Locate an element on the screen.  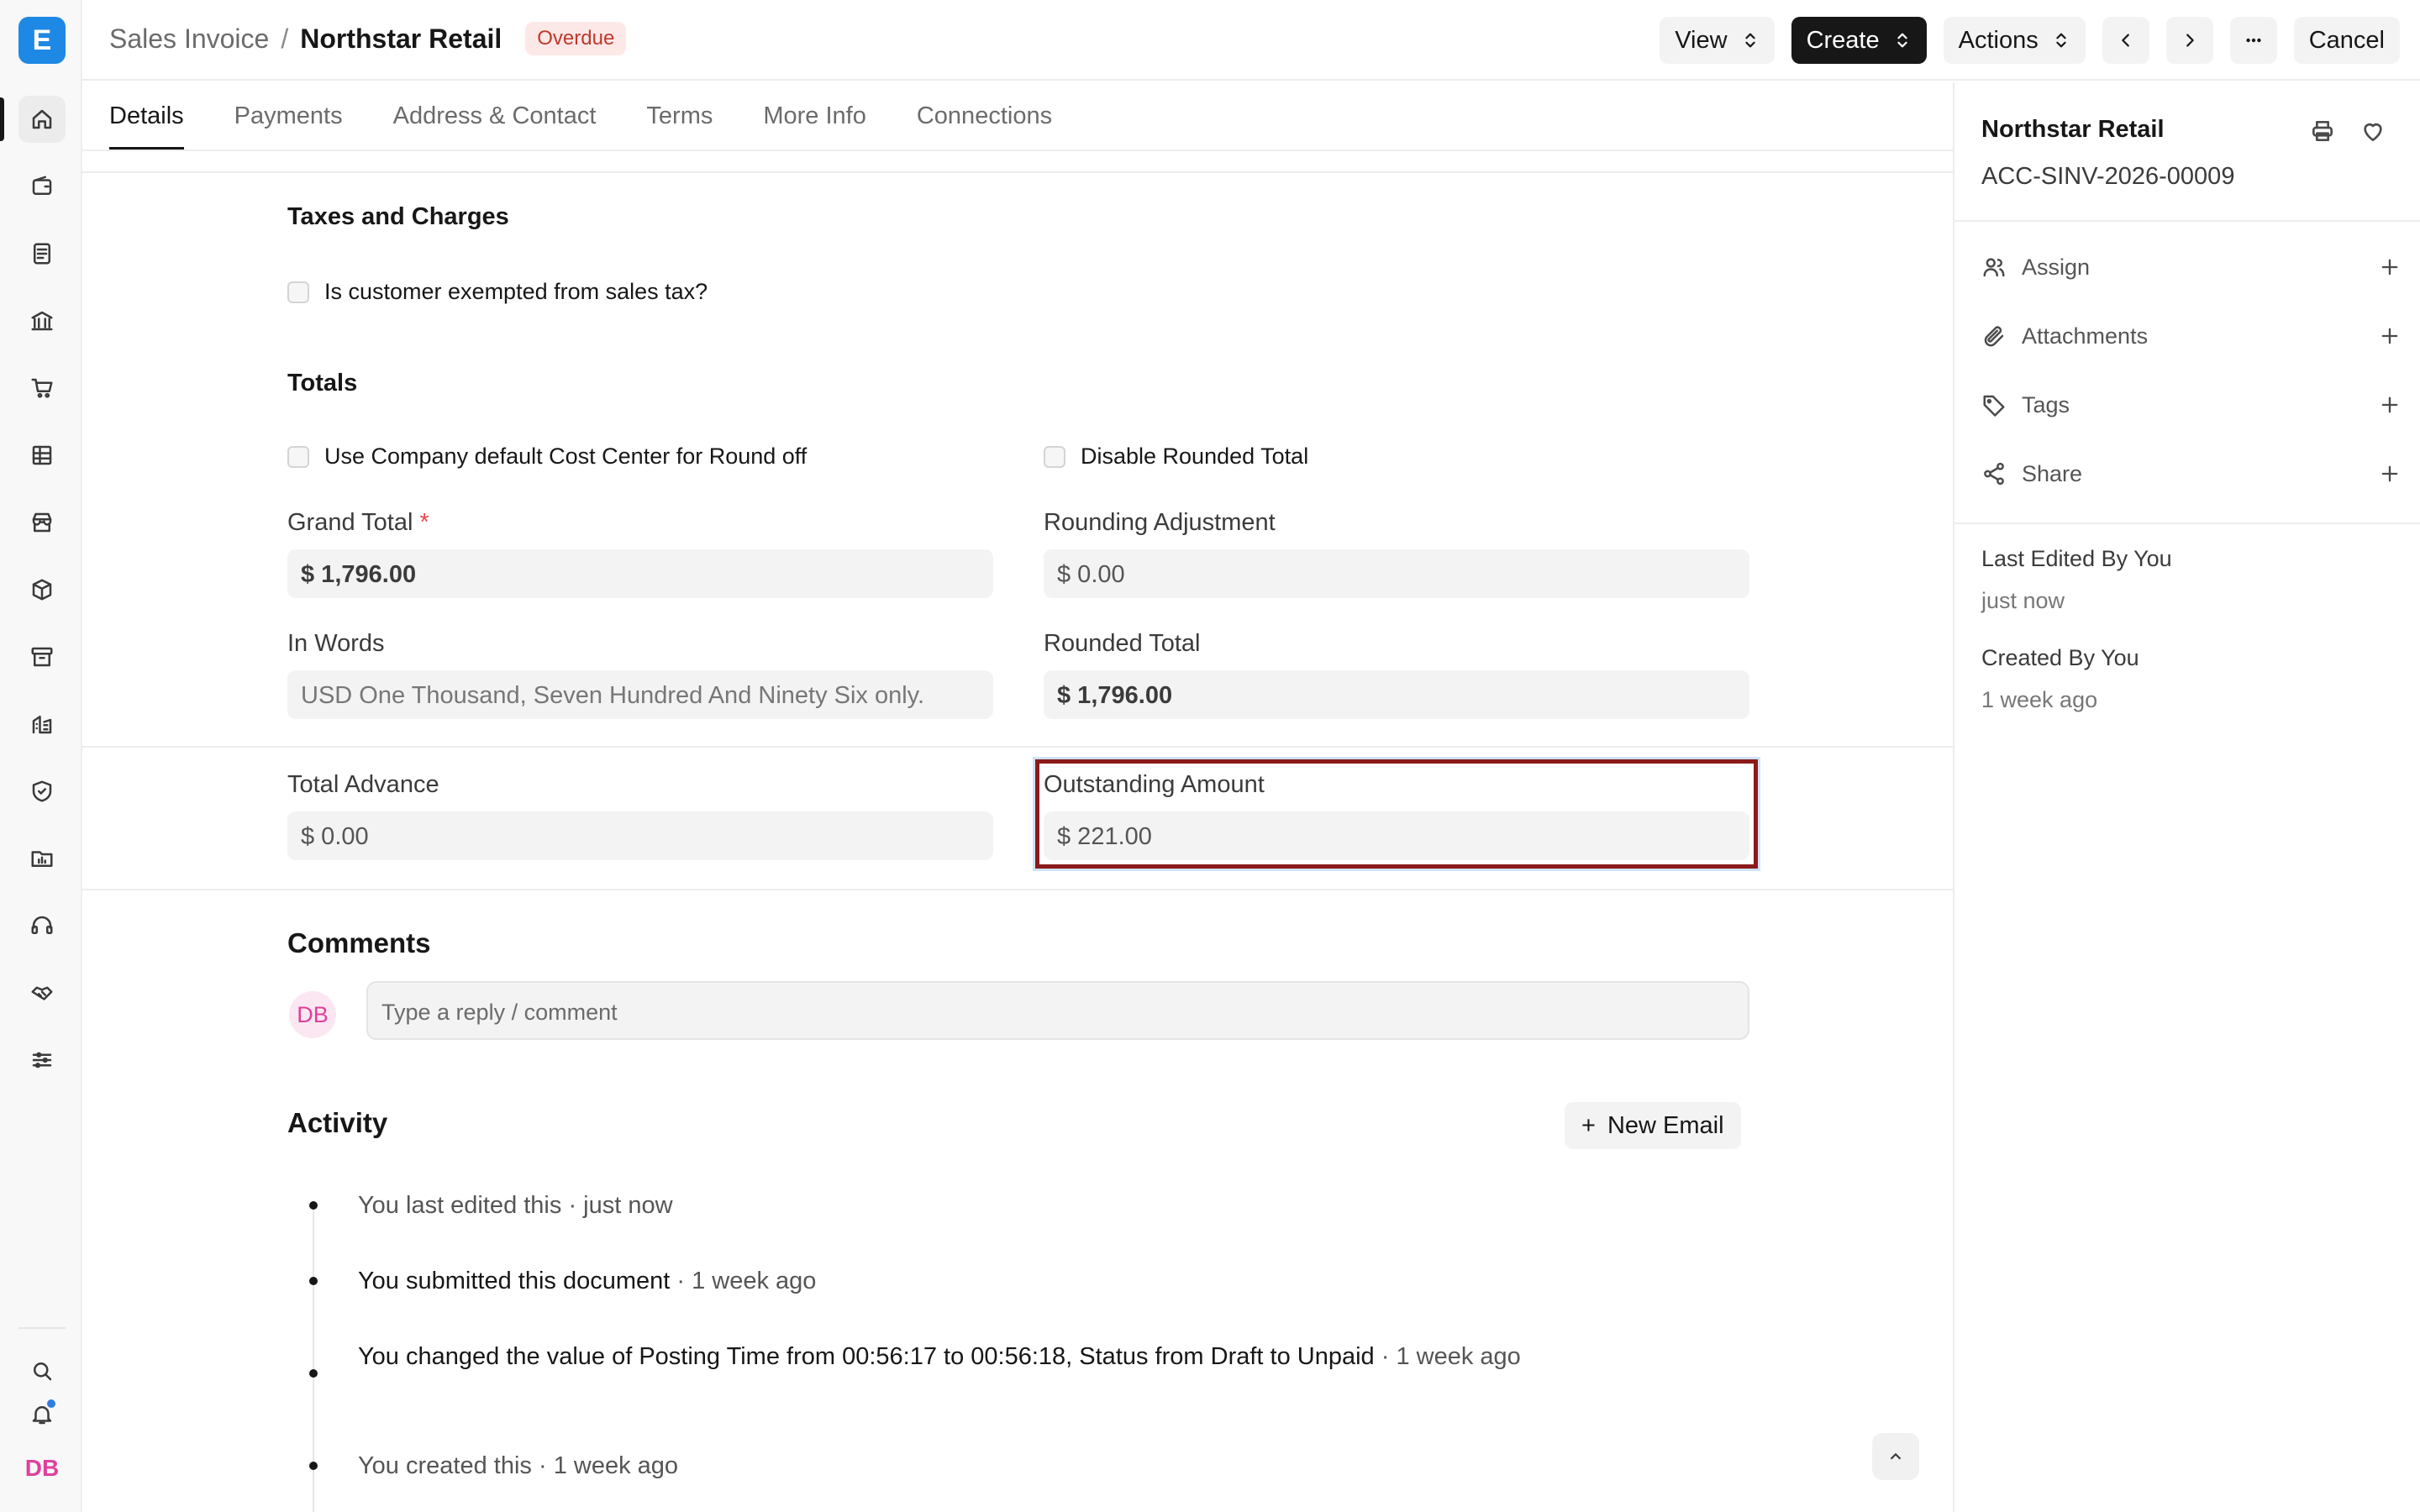
headset-icon is located at coordinates (42, 925).